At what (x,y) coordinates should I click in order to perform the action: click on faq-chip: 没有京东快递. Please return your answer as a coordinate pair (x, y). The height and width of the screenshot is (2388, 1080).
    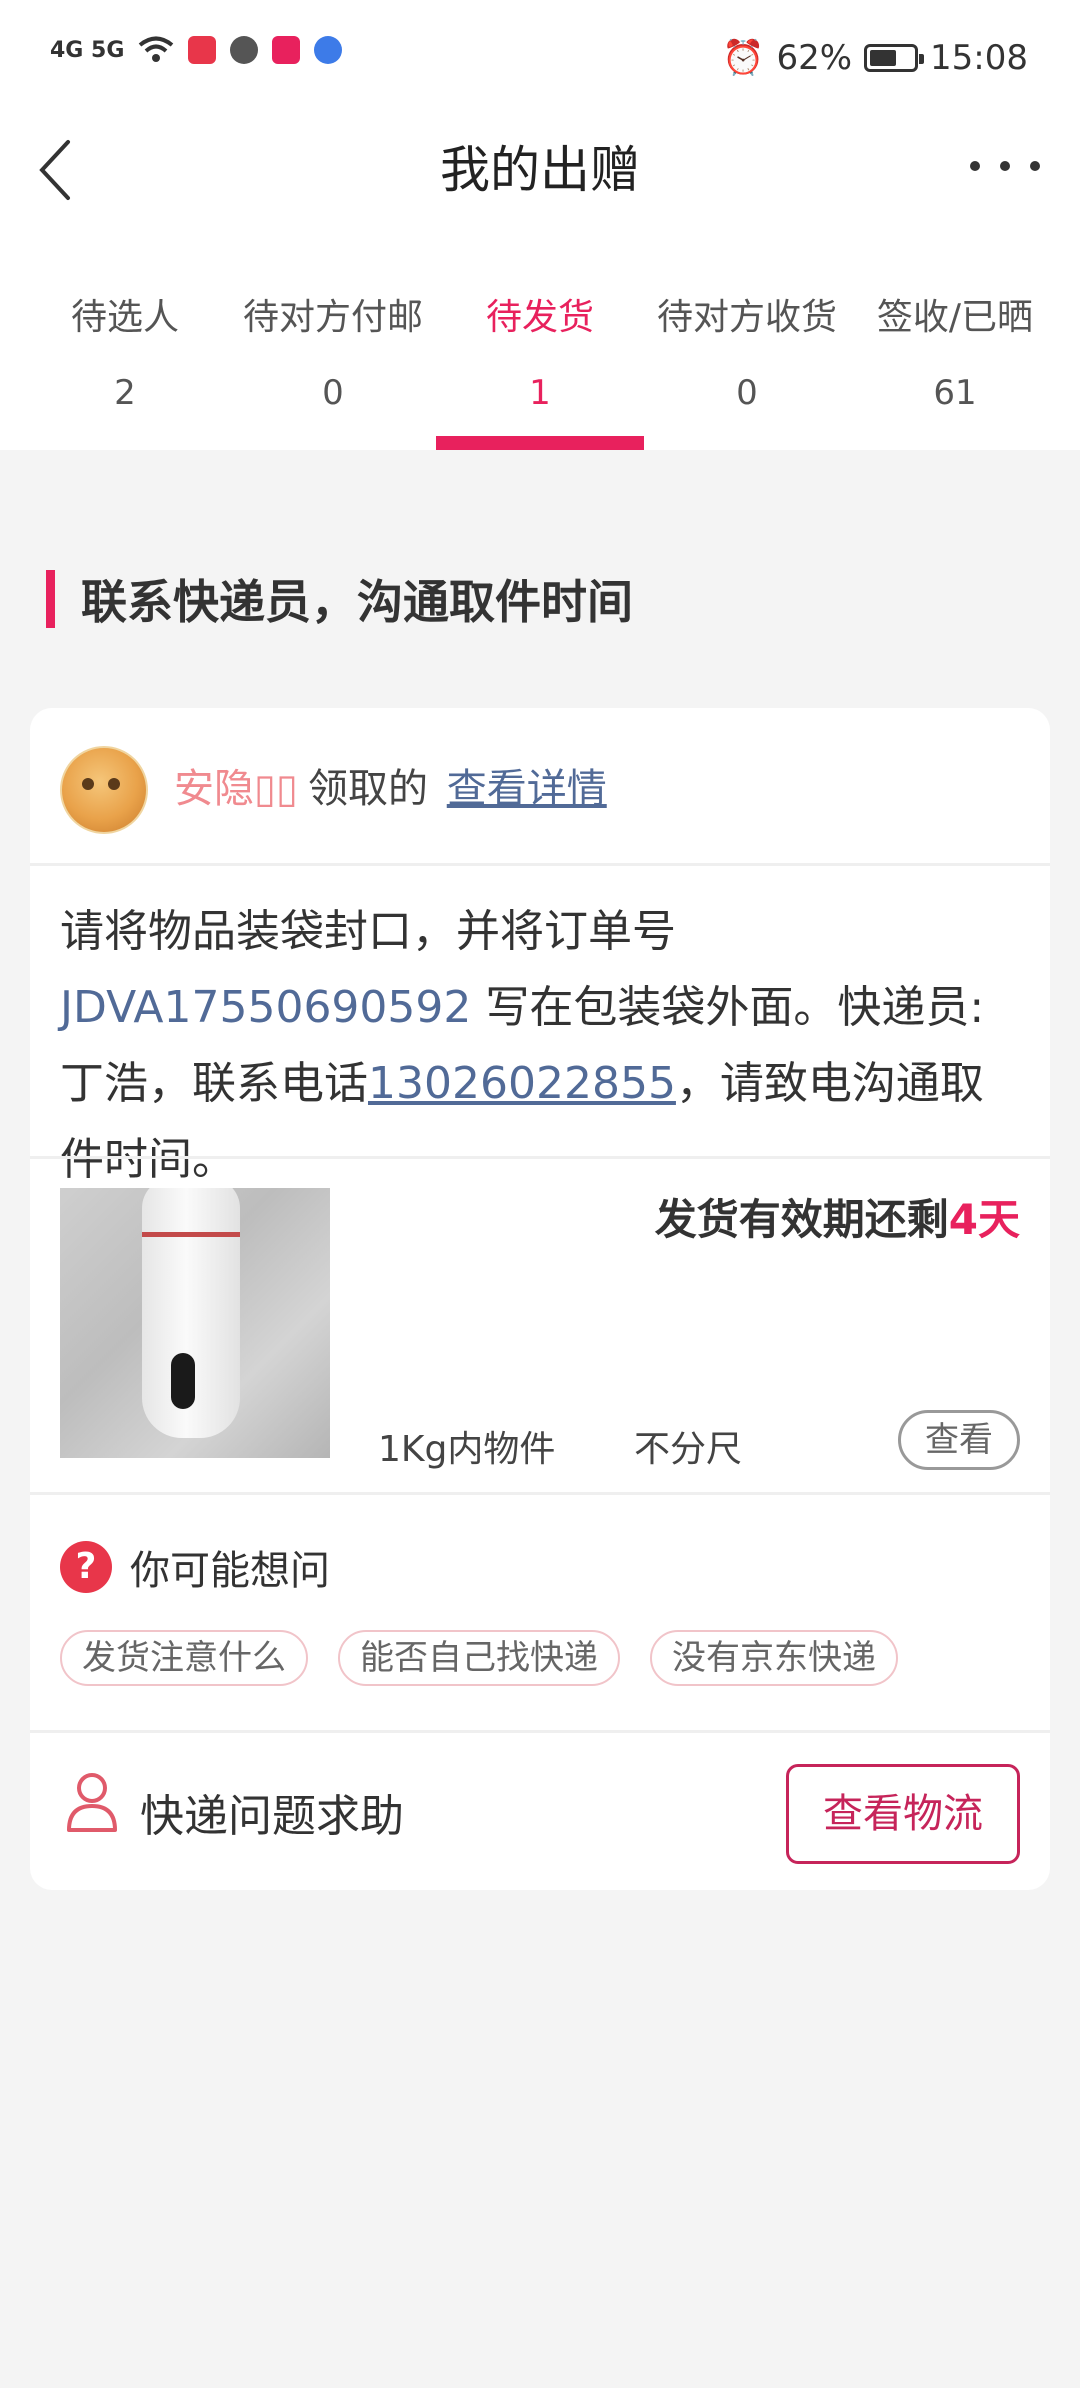
    Looking at the image, I should click on (774, 1658).